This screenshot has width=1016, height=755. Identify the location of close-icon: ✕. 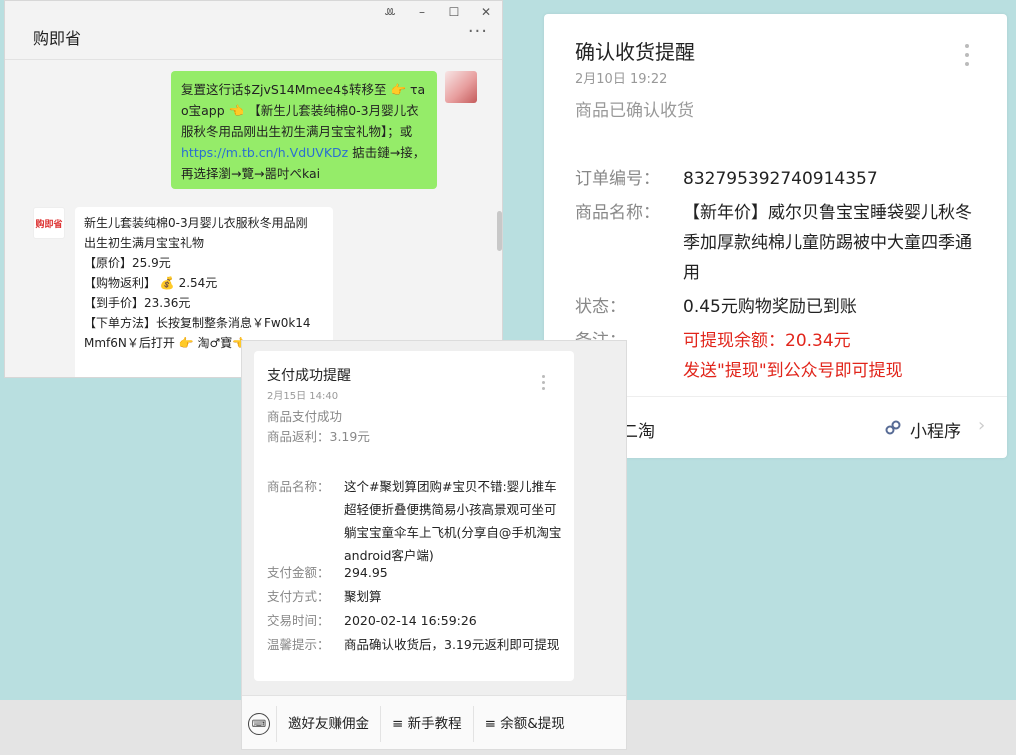
(486, 12).